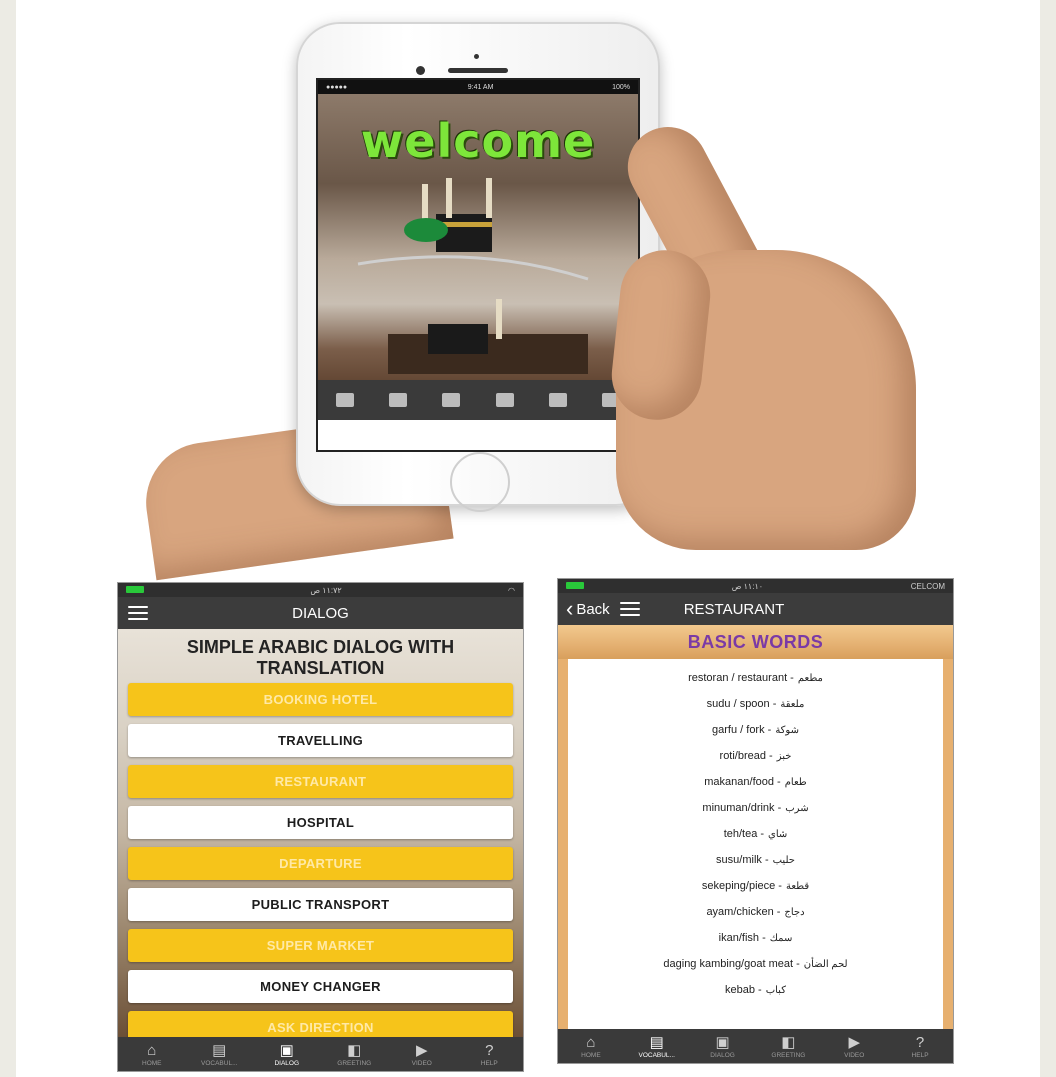 The height and width of the screenshot is (1077, 1056). I want to click on list-item: teh/tea - شاي, so click(755, 834).